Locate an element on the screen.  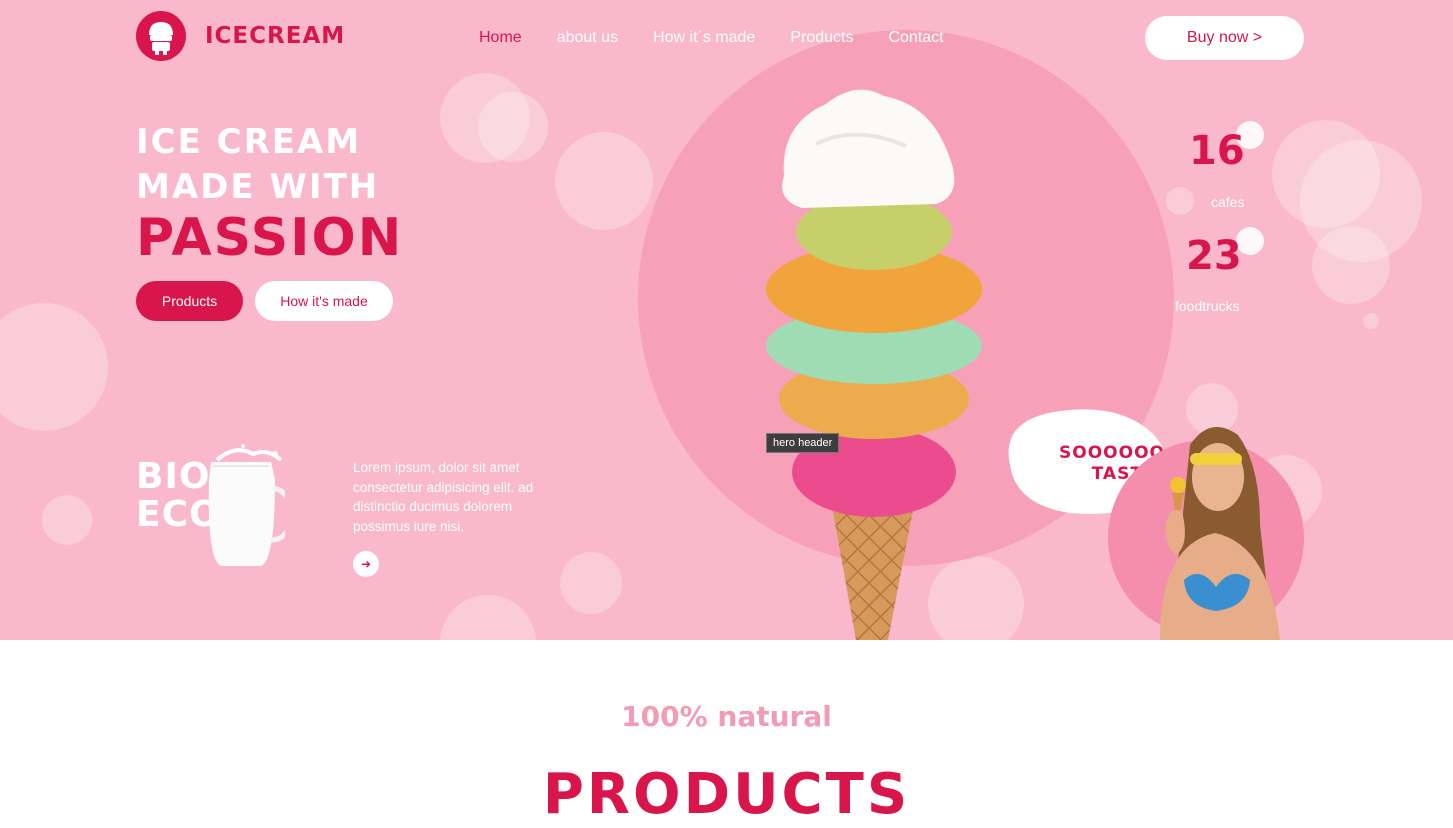
ice-cream-cone-image is located at coordinates (874, 364).